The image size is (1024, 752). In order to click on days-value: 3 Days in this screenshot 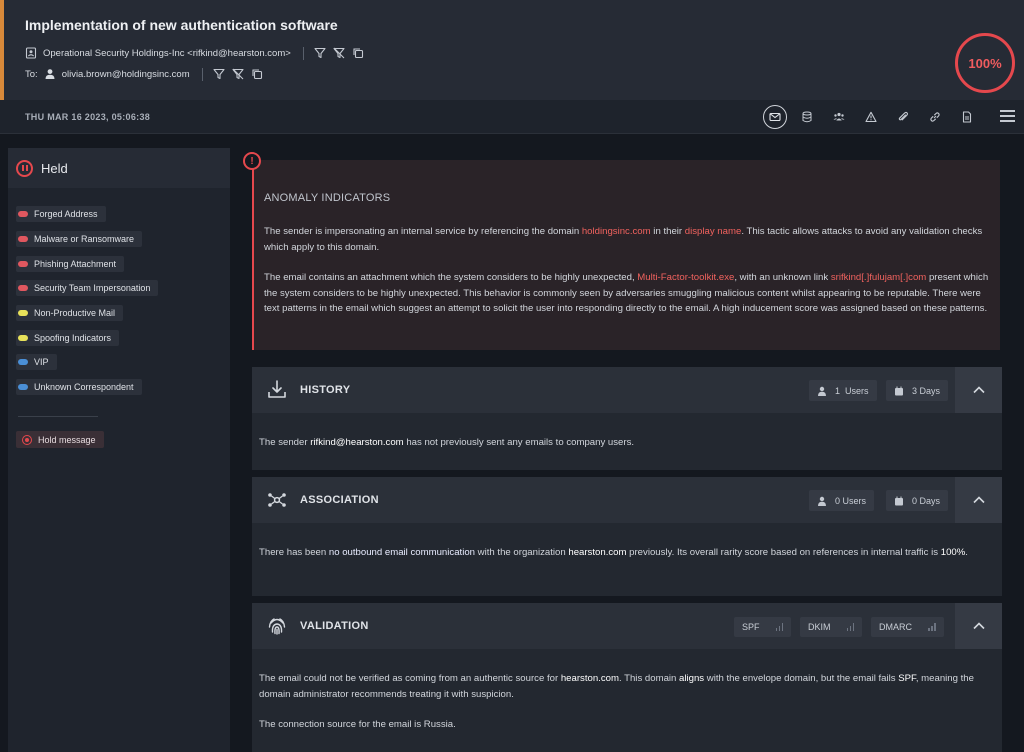, I will do `click(926, 390)`.